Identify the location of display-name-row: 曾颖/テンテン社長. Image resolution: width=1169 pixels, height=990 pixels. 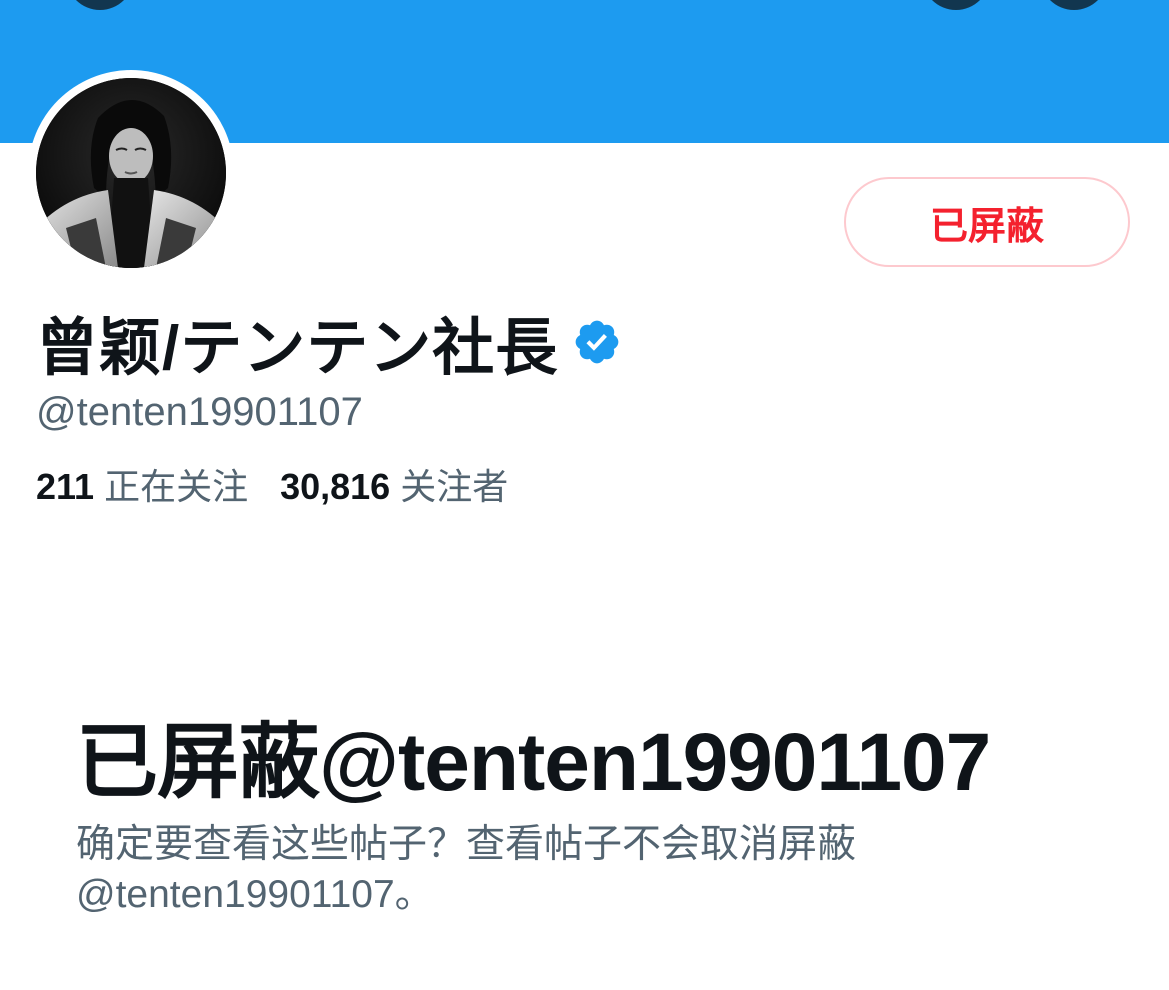
(329, 342).